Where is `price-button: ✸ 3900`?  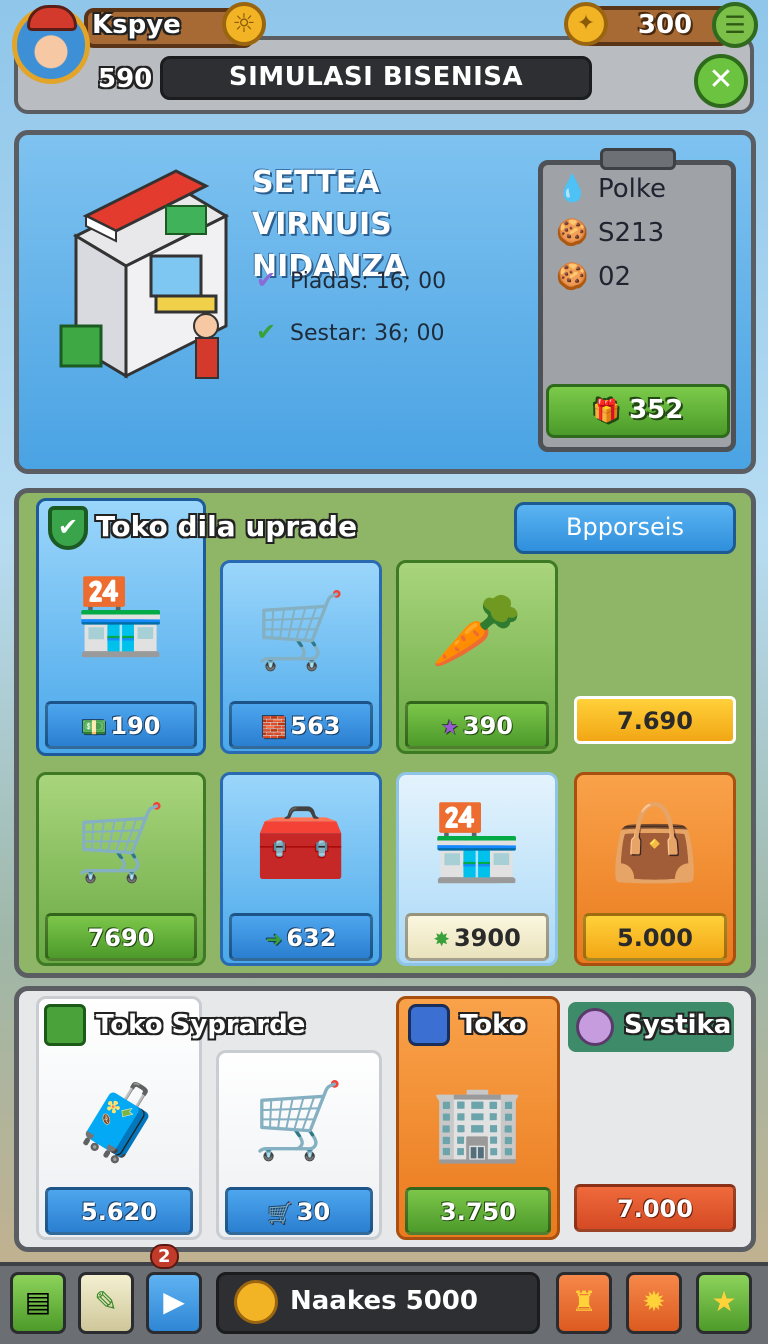
price-button: ✸ 3900 is located at coordinates (477, 937).